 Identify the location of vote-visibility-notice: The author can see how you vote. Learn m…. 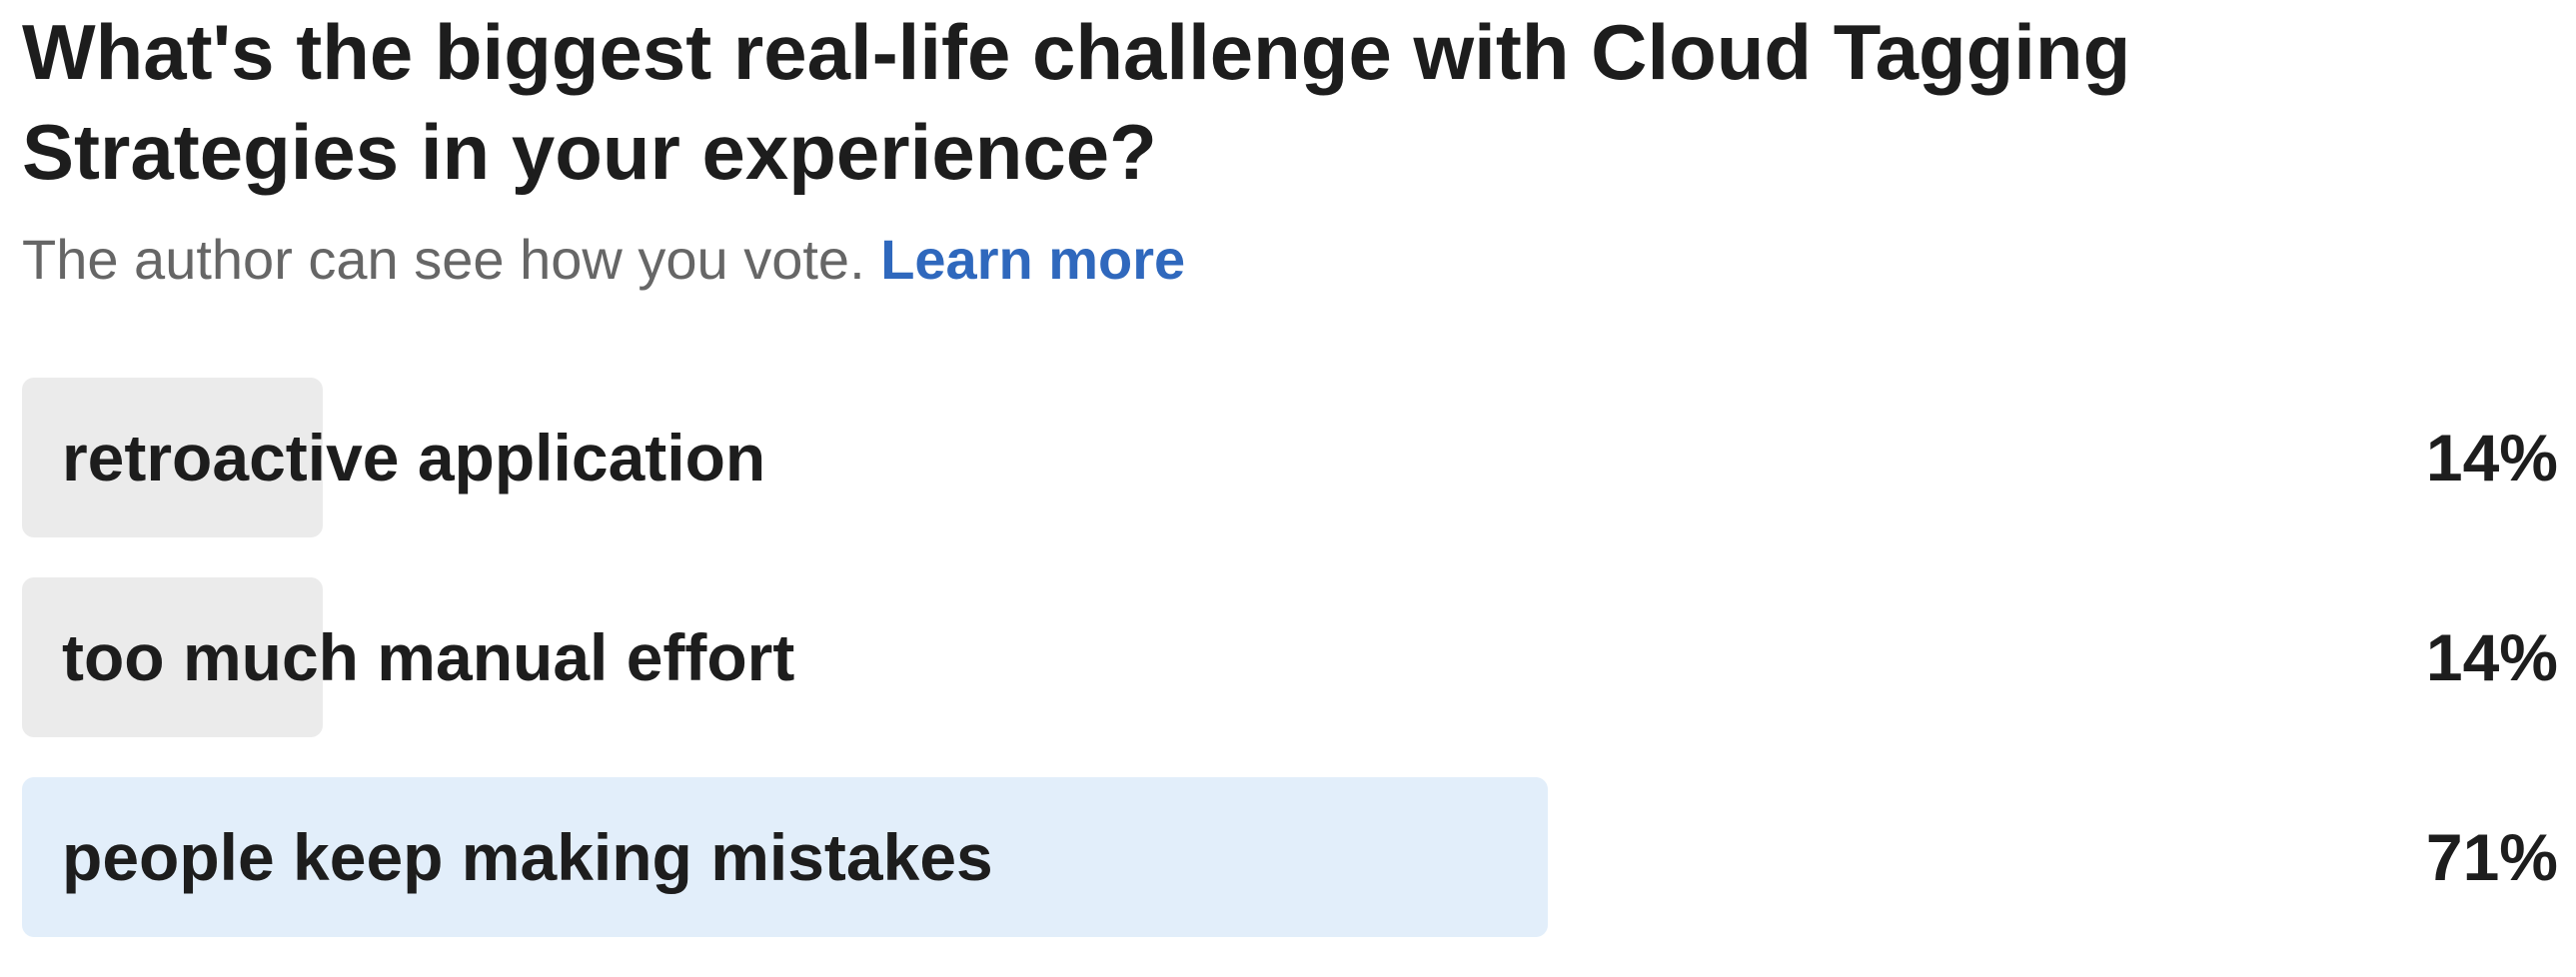
(603, 260).